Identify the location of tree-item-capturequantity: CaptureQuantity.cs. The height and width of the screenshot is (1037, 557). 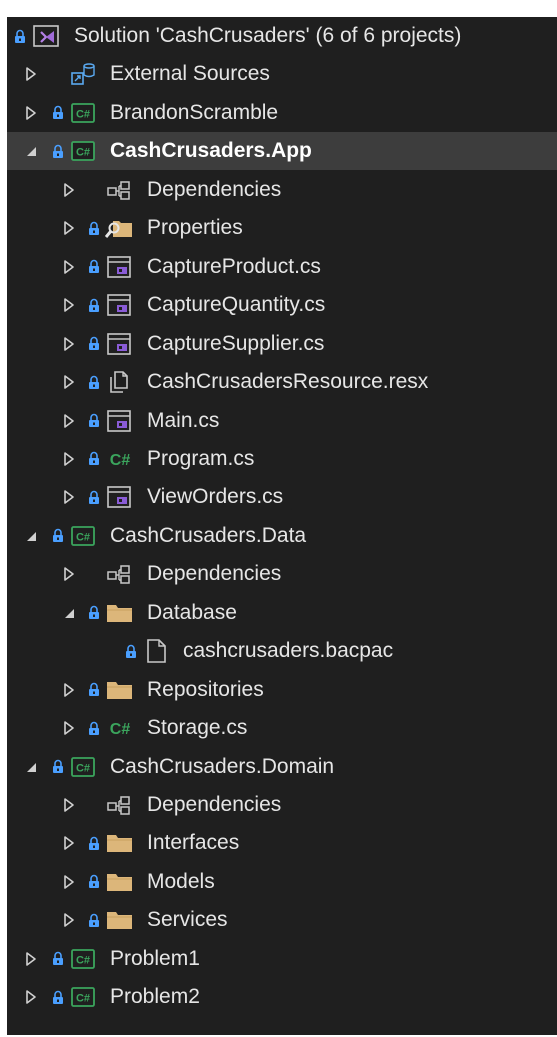
(282, 305).